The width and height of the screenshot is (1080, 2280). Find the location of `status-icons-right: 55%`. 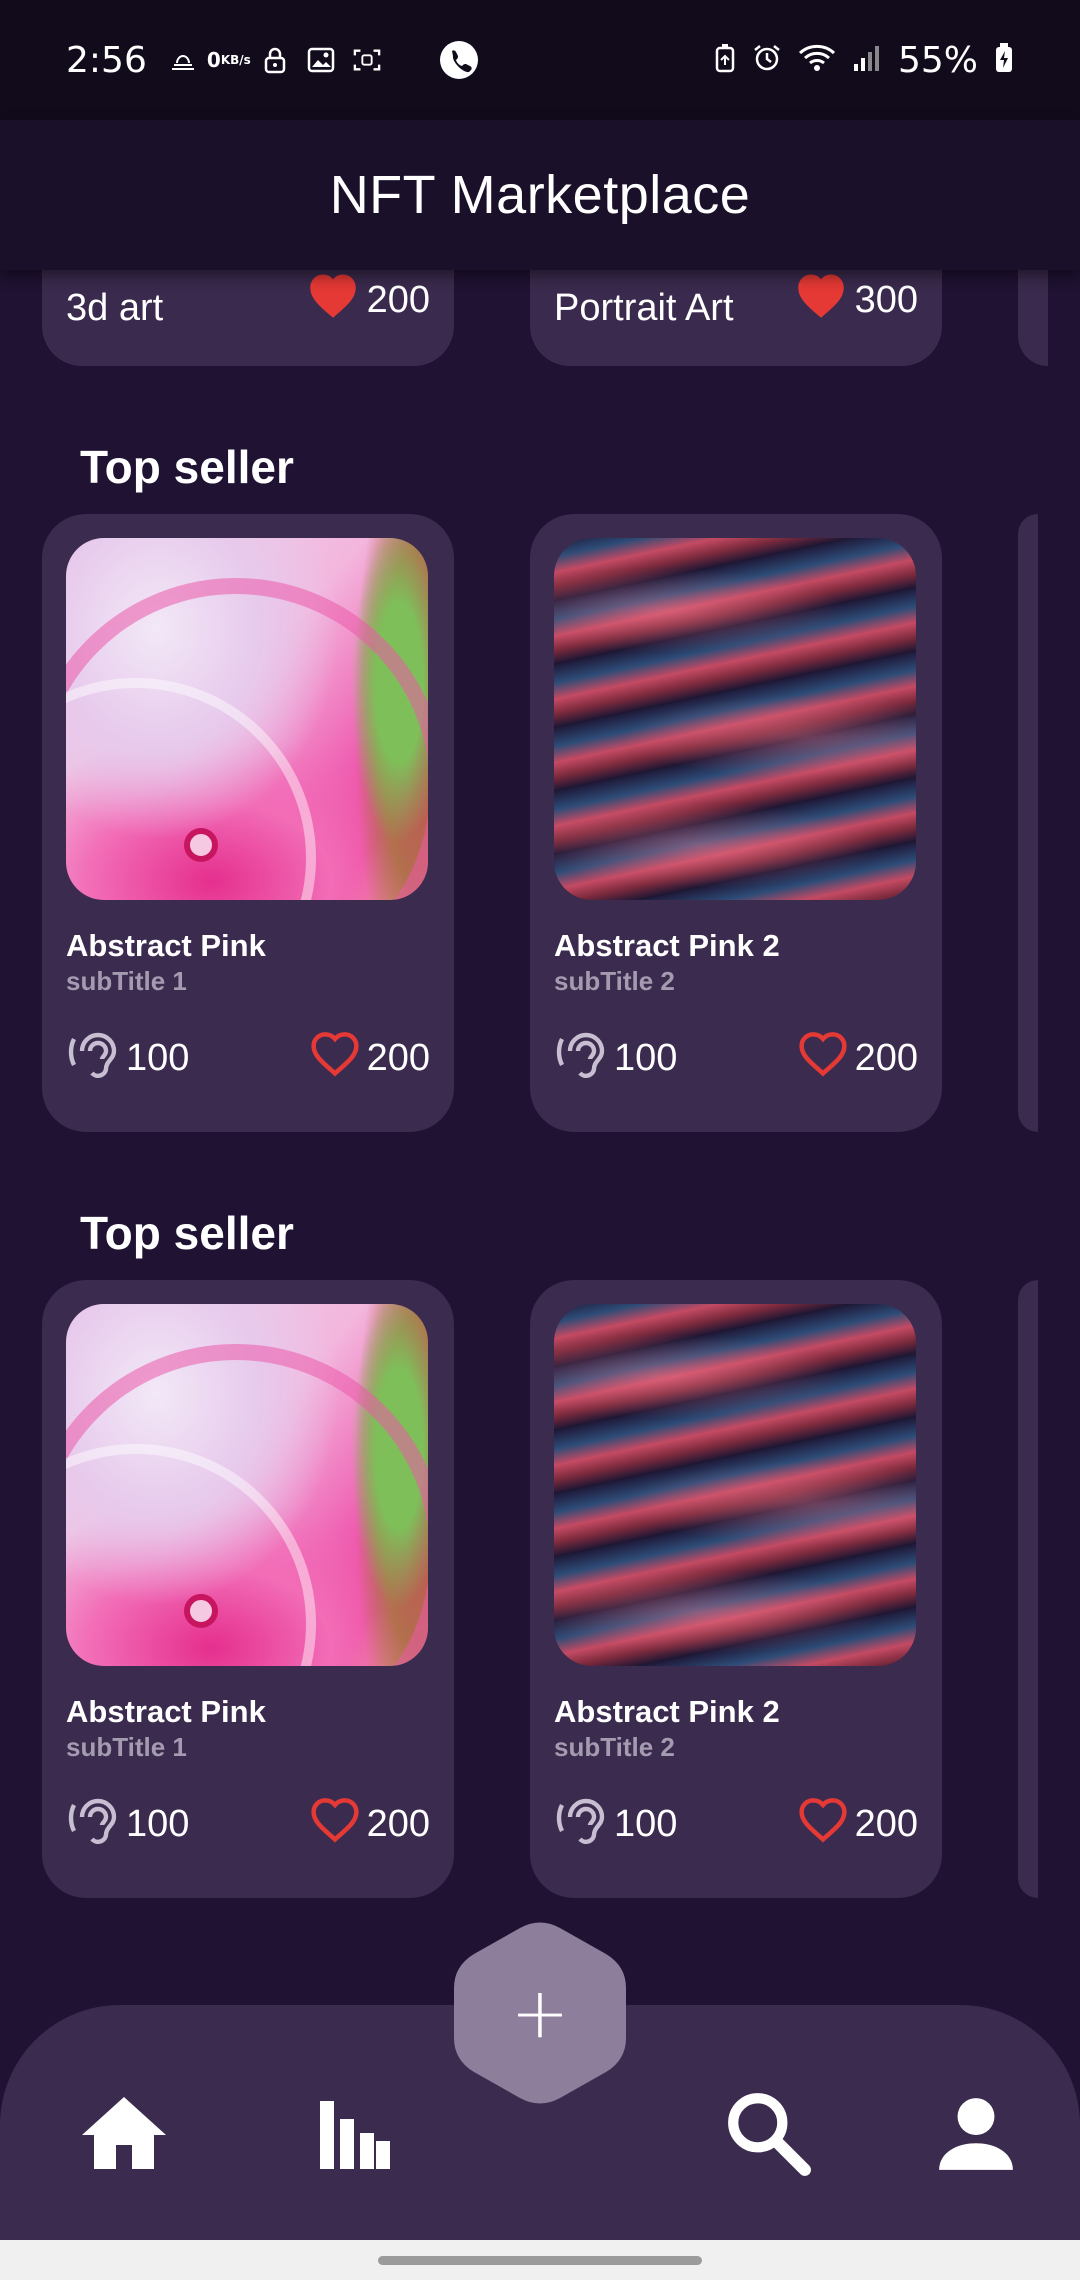

status-icons-right: 55% is located at coordinates (864, 60).